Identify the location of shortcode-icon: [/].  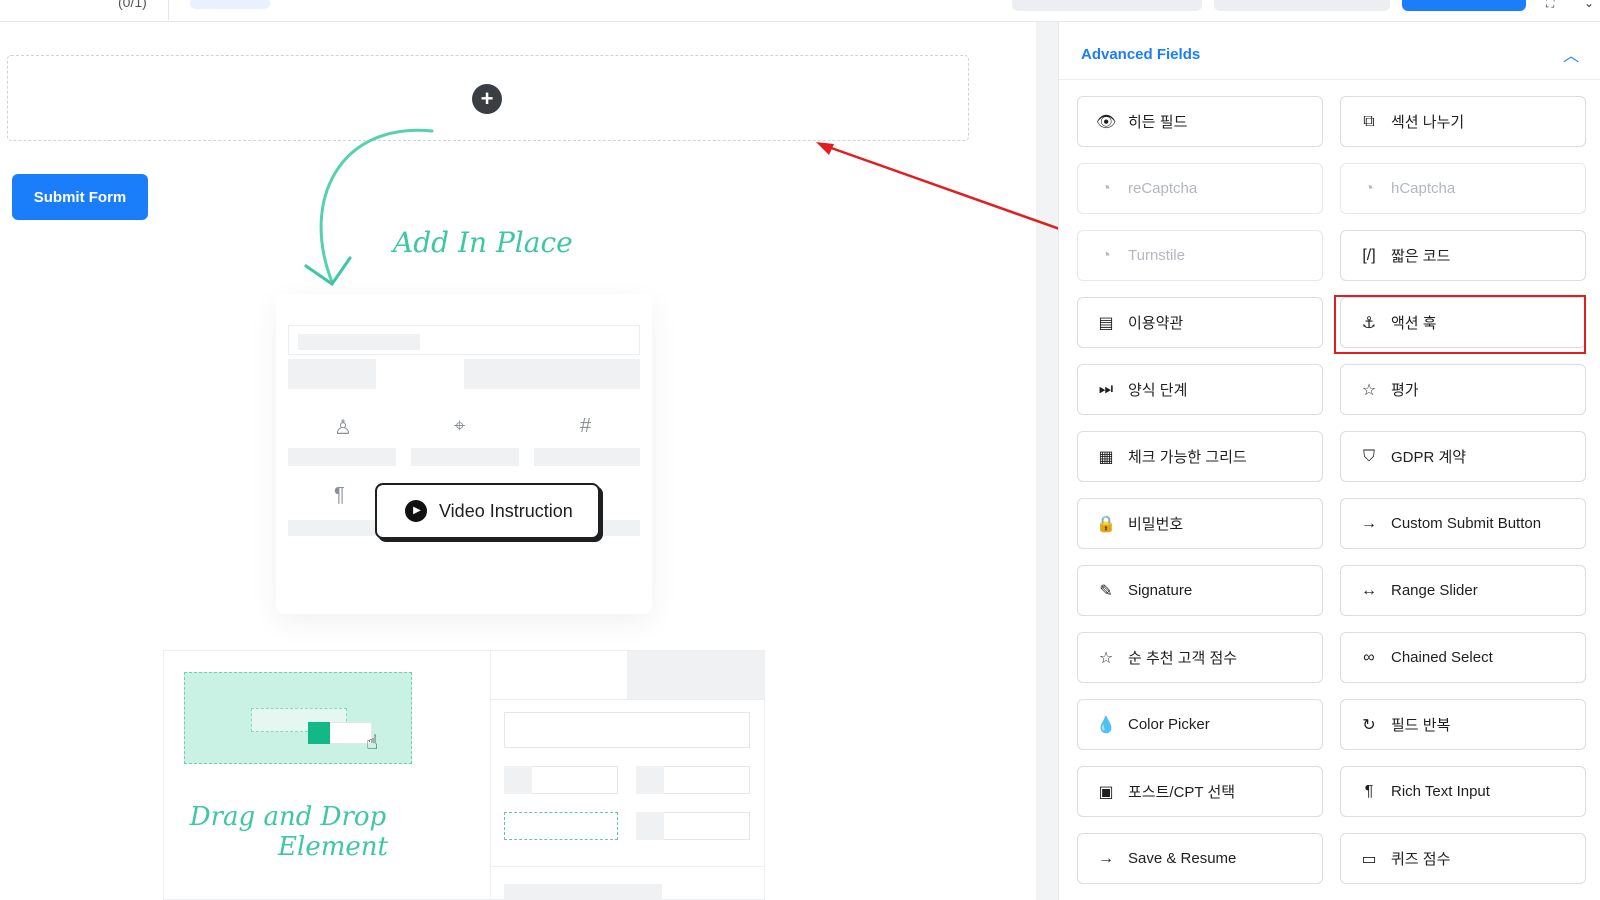
(1369, 255).